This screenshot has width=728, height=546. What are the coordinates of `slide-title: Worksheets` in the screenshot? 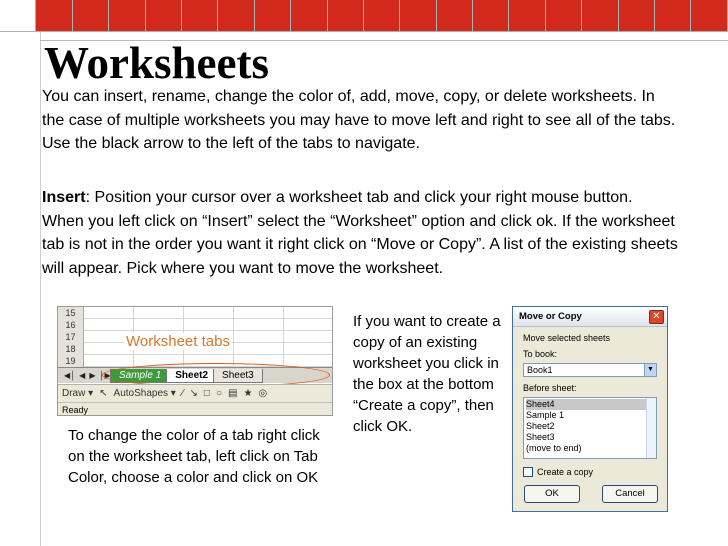 It's located at (156, 63).